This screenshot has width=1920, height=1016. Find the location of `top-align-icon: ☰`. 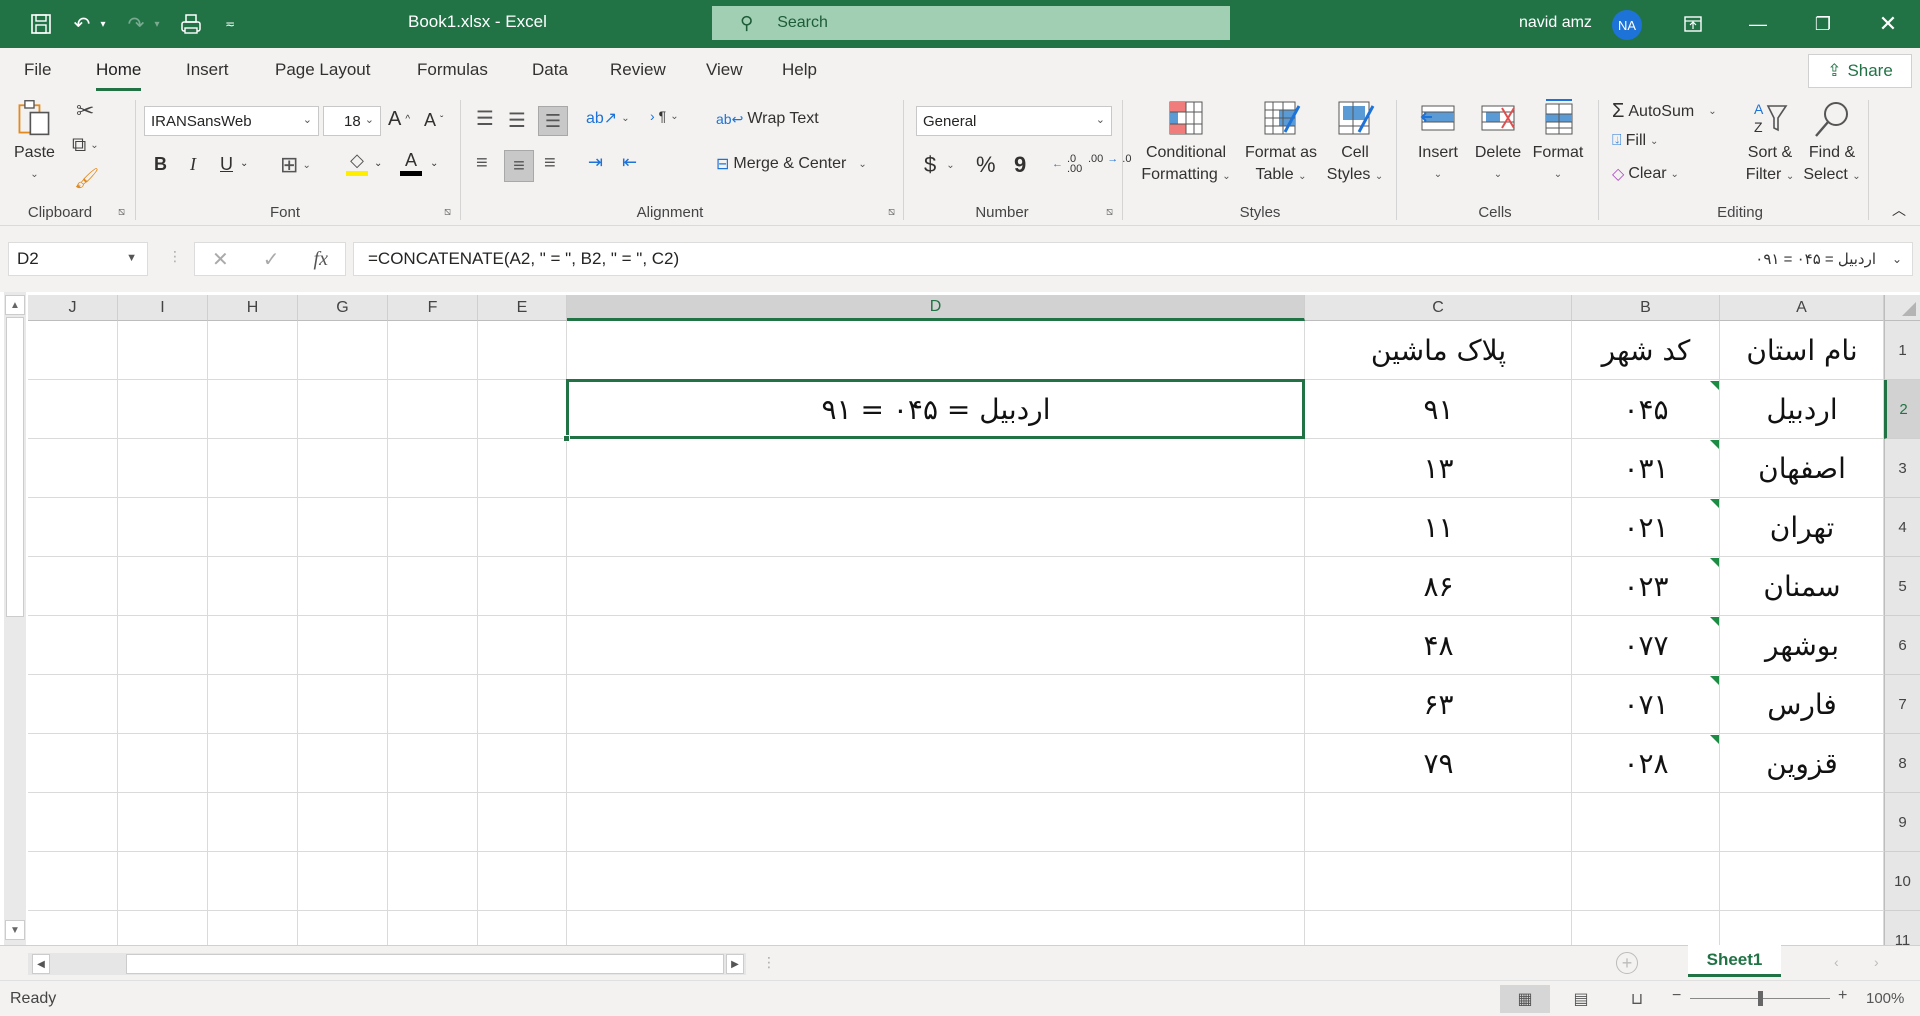

top-align-icon: ☰ is located at coordinates (485, 118).